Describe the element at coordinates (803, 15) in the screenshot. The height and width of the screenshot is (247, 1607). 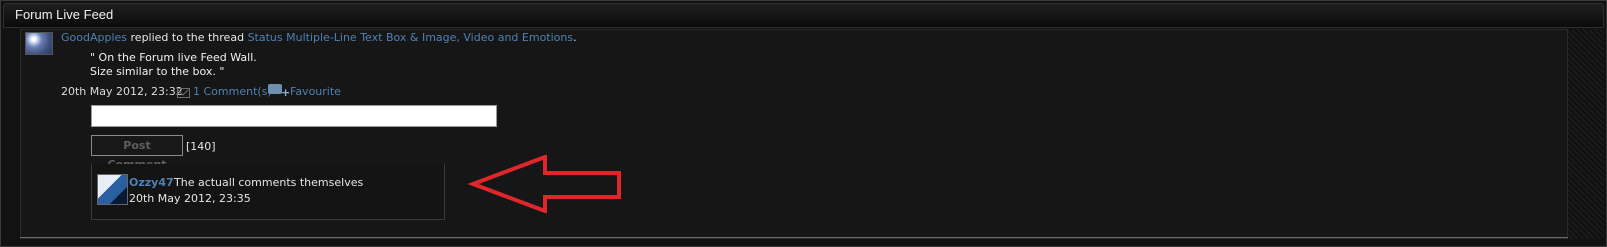
I see `widget-header: Forum Live Feed` at that location.